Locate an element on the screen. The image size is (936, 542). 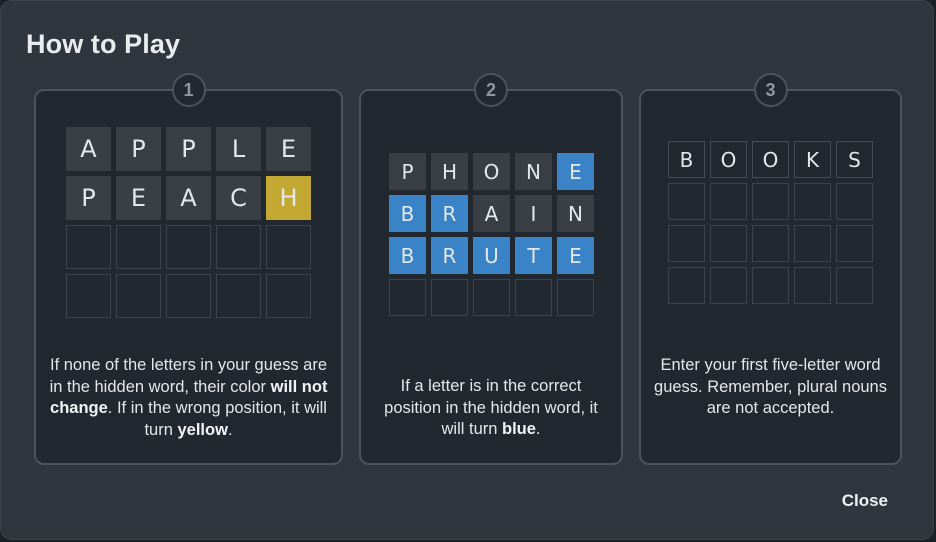
letter-tile: I is located at coordinates (533, 213).